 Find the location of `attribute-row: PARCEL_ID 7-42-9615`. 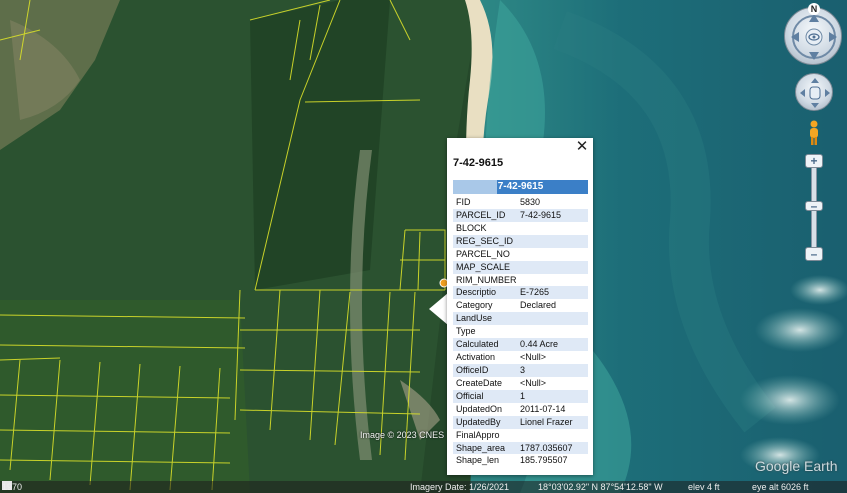

attribute-row: PARCEL_ID 7-42-9615 is located at coordinates (520, 215).